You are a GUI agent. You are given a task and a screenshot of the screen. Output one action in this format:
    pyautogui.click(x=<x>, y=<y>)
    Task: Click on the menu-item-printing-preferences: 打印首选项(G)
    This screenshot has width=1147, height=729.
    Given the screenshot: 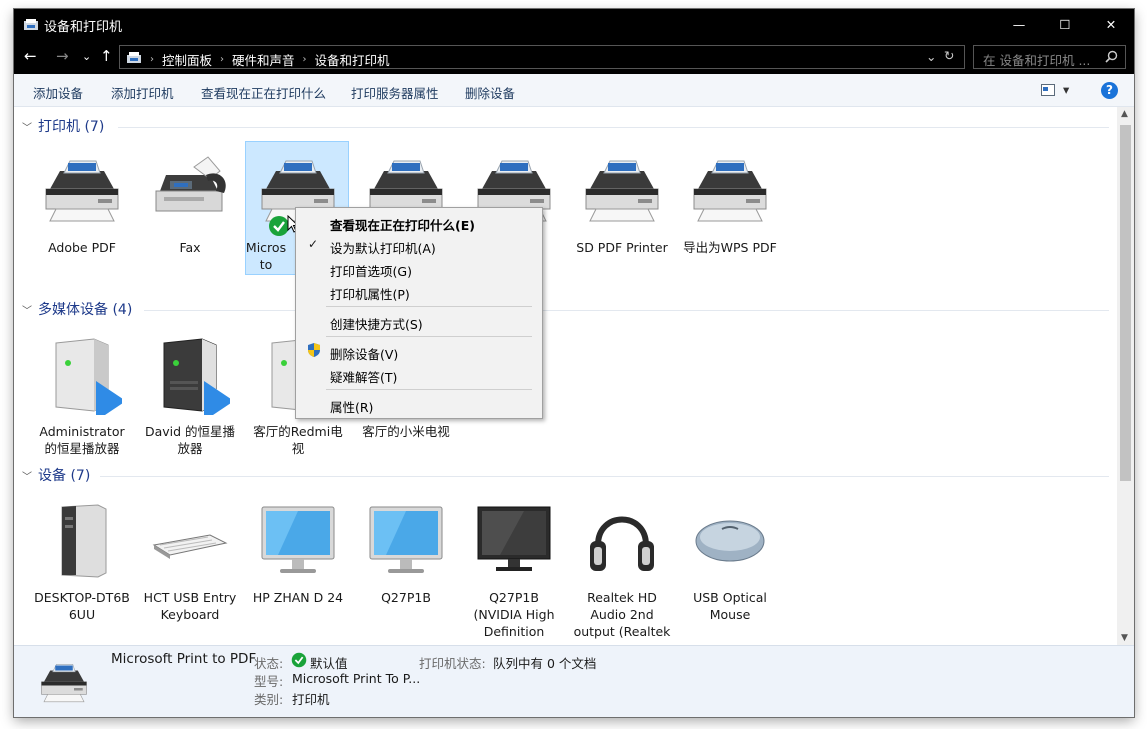 What is the action you would take?
    pyautogui.click(x=371, y=270)
    